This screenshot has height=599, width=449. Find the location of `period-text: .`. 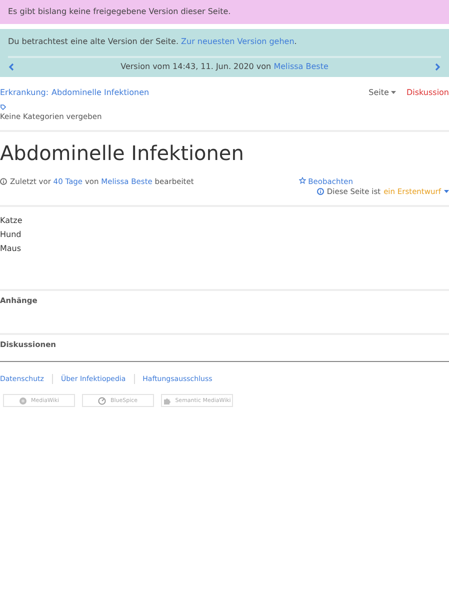

period-text: . is located at coordinates (295, 41).